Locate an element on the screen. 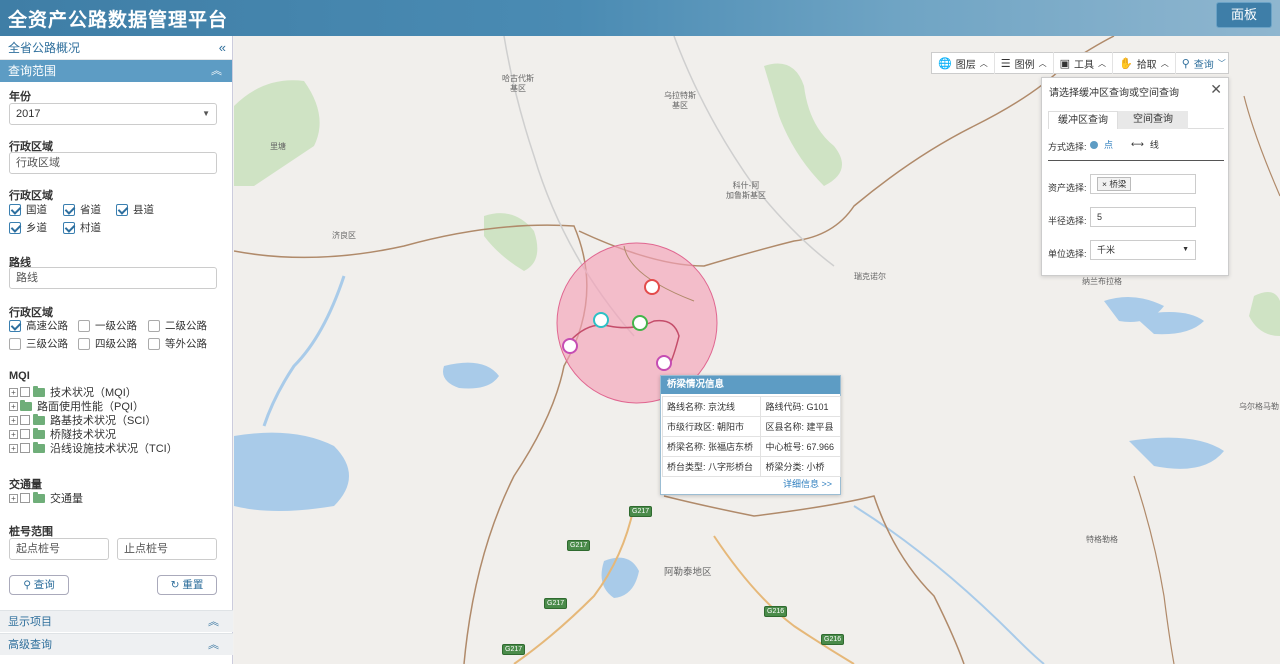 This screenshot has width=1280, height=664. app-title: 全资产公路数据管理平台 is located at coordinates (118, 20).